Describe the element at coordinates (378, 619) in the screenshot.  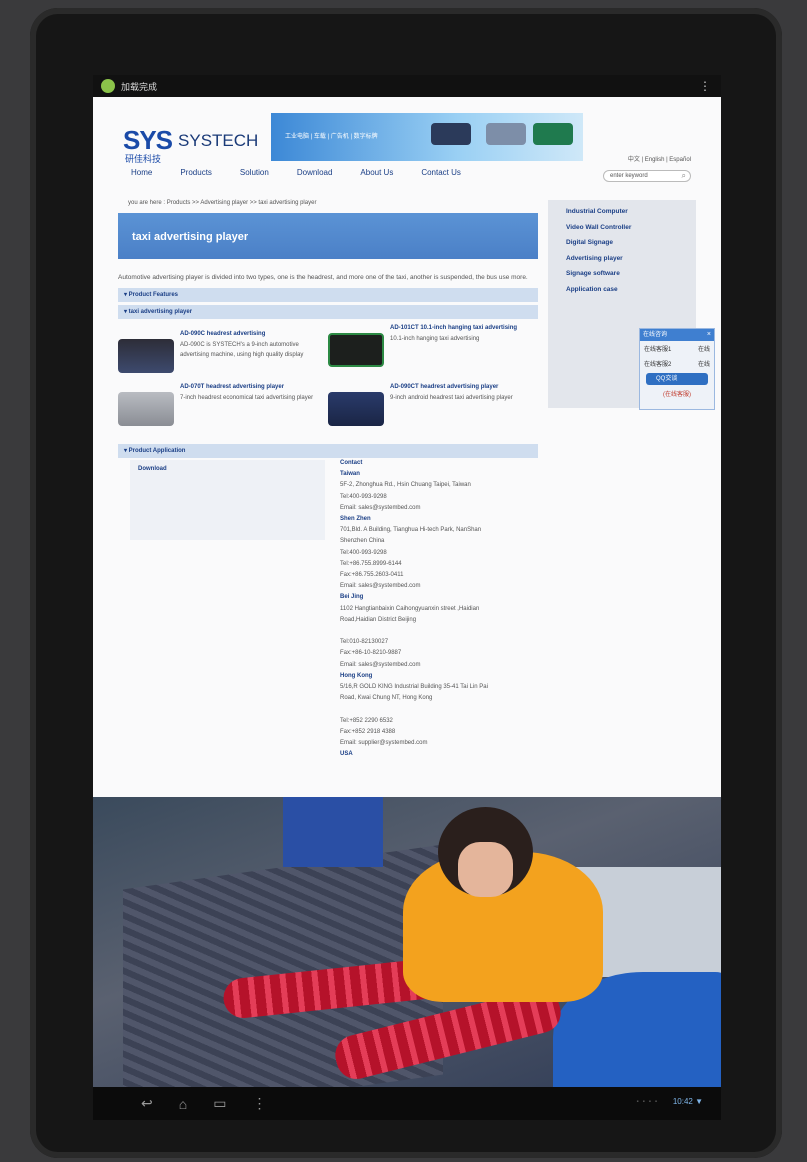
I see `contact-line: Road,Haidian District Beijing` at that location.